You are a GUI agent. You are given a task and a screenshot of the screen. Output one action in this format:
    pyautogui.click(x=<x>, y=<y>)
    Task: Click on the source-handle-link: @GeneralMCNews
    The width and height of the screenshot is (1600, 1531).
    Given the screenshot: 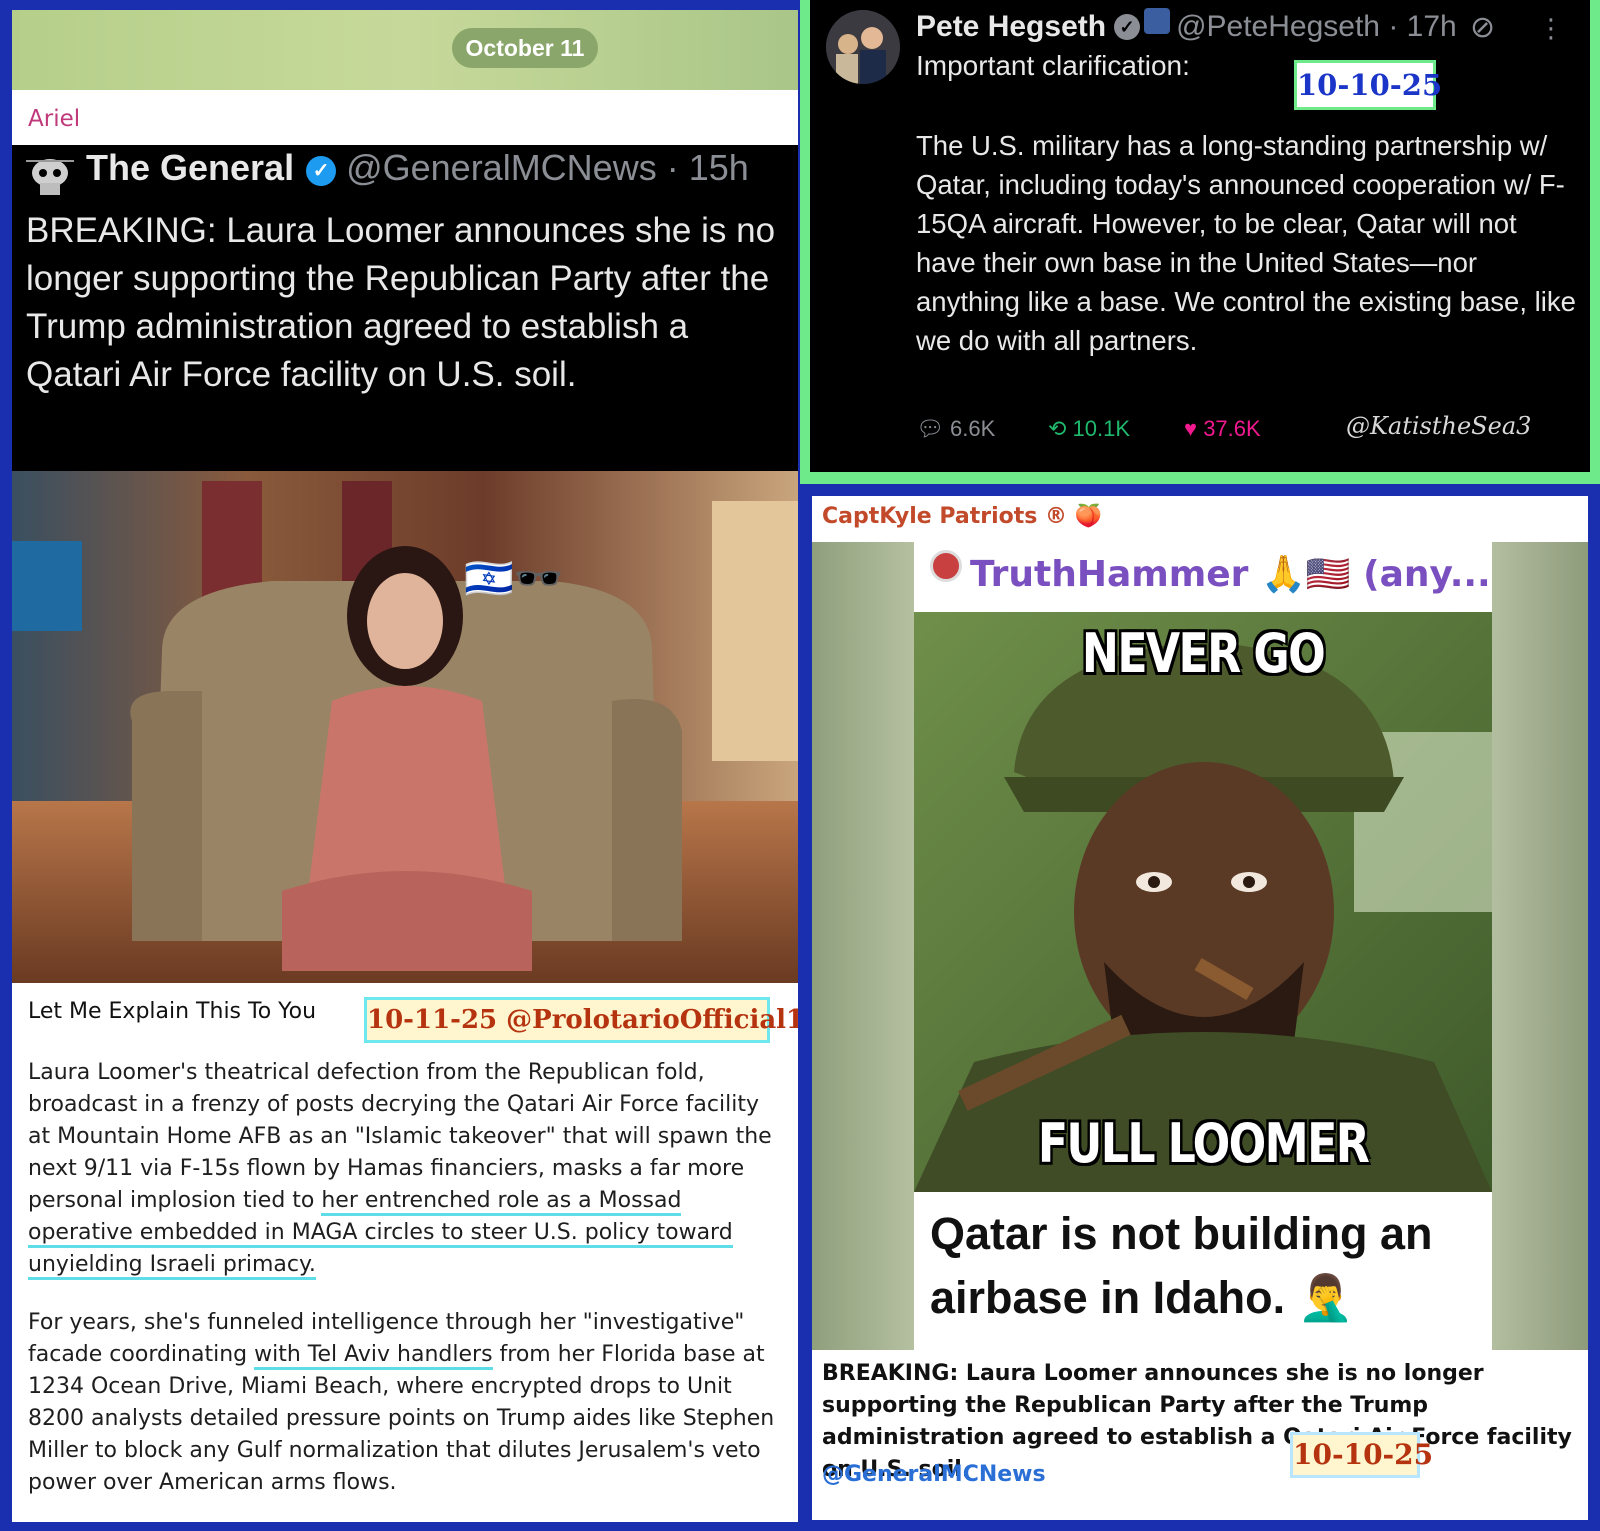 What is the action you would take?
    pyautogui.click(x=934, y=1474)
    